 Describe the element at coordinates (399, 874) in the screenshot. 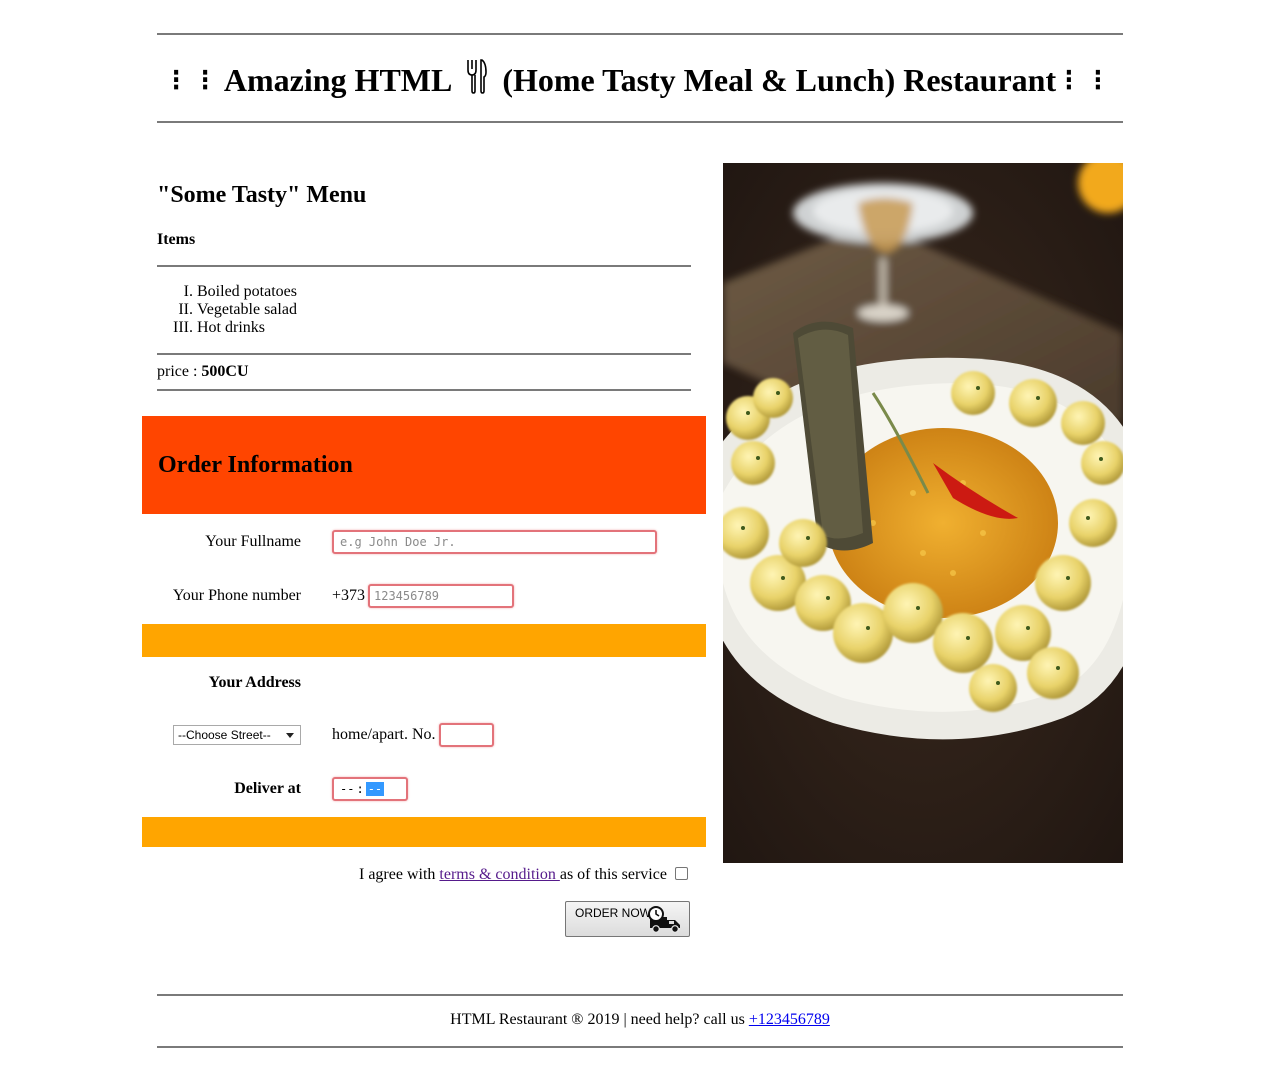

I see `agree-prefix: I agree with` at that location.